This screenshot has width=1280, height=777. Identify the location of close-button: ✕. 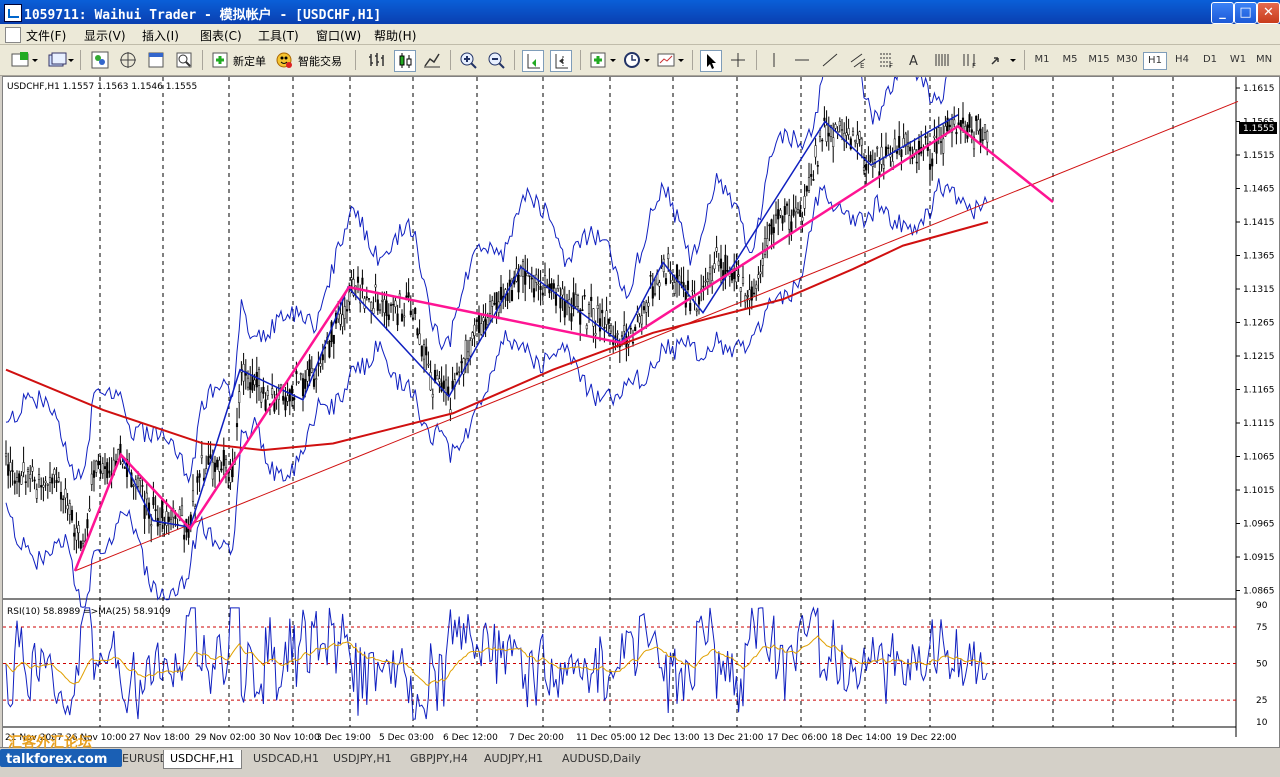
(1268, 13).